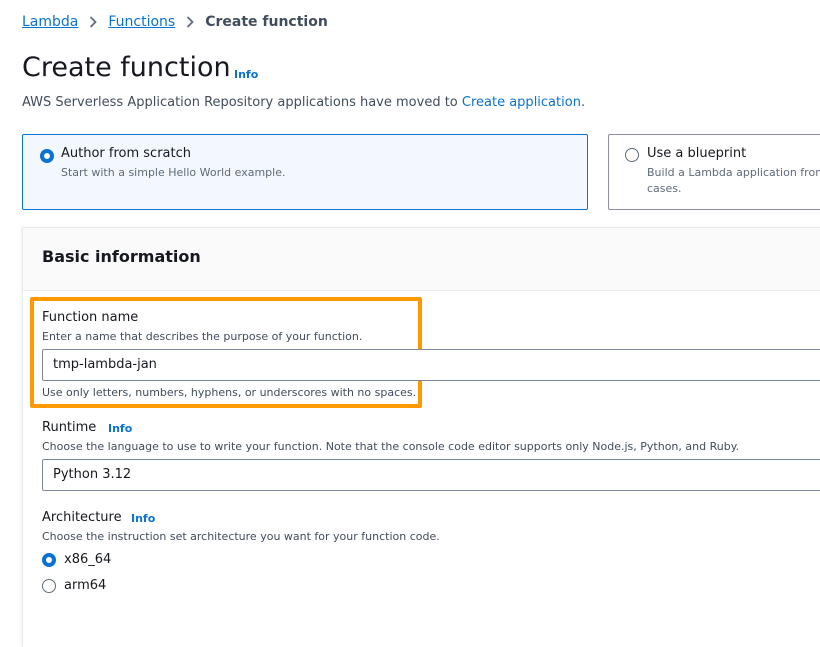  What do you see at coordinates (126, 153) in the screenshot?
I see `author-from-scratch-title: Author from scratch` at bounding box center [126, 153].